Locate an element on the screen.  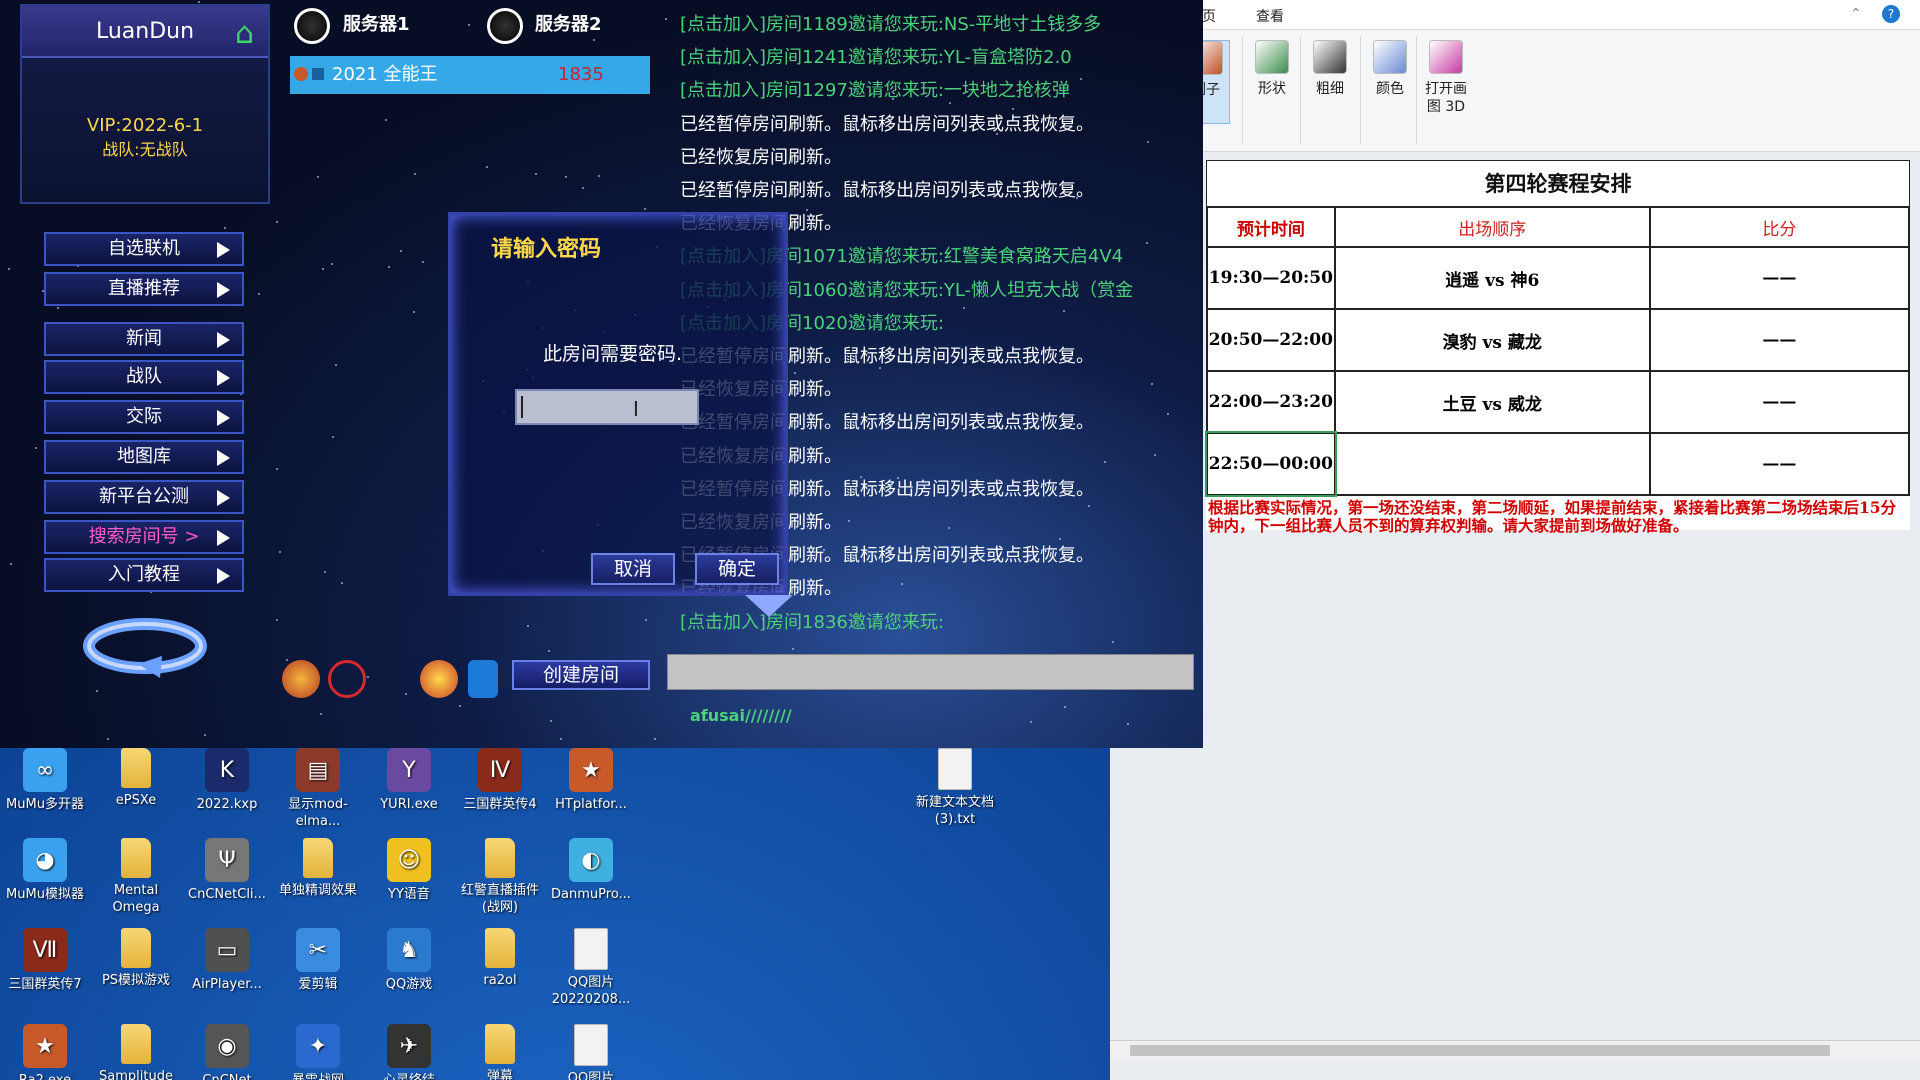
desktop-icon: 新建文本文档(3).txt is located at coordinates (955, 788).